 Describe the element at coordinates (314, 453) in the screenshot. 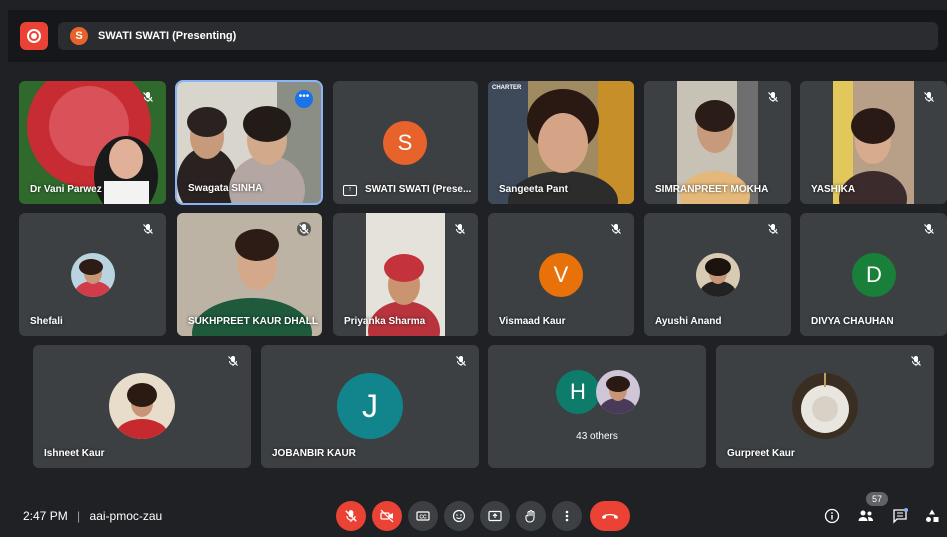

I see `participant-name: JOBANBIR KAUR` at that location.